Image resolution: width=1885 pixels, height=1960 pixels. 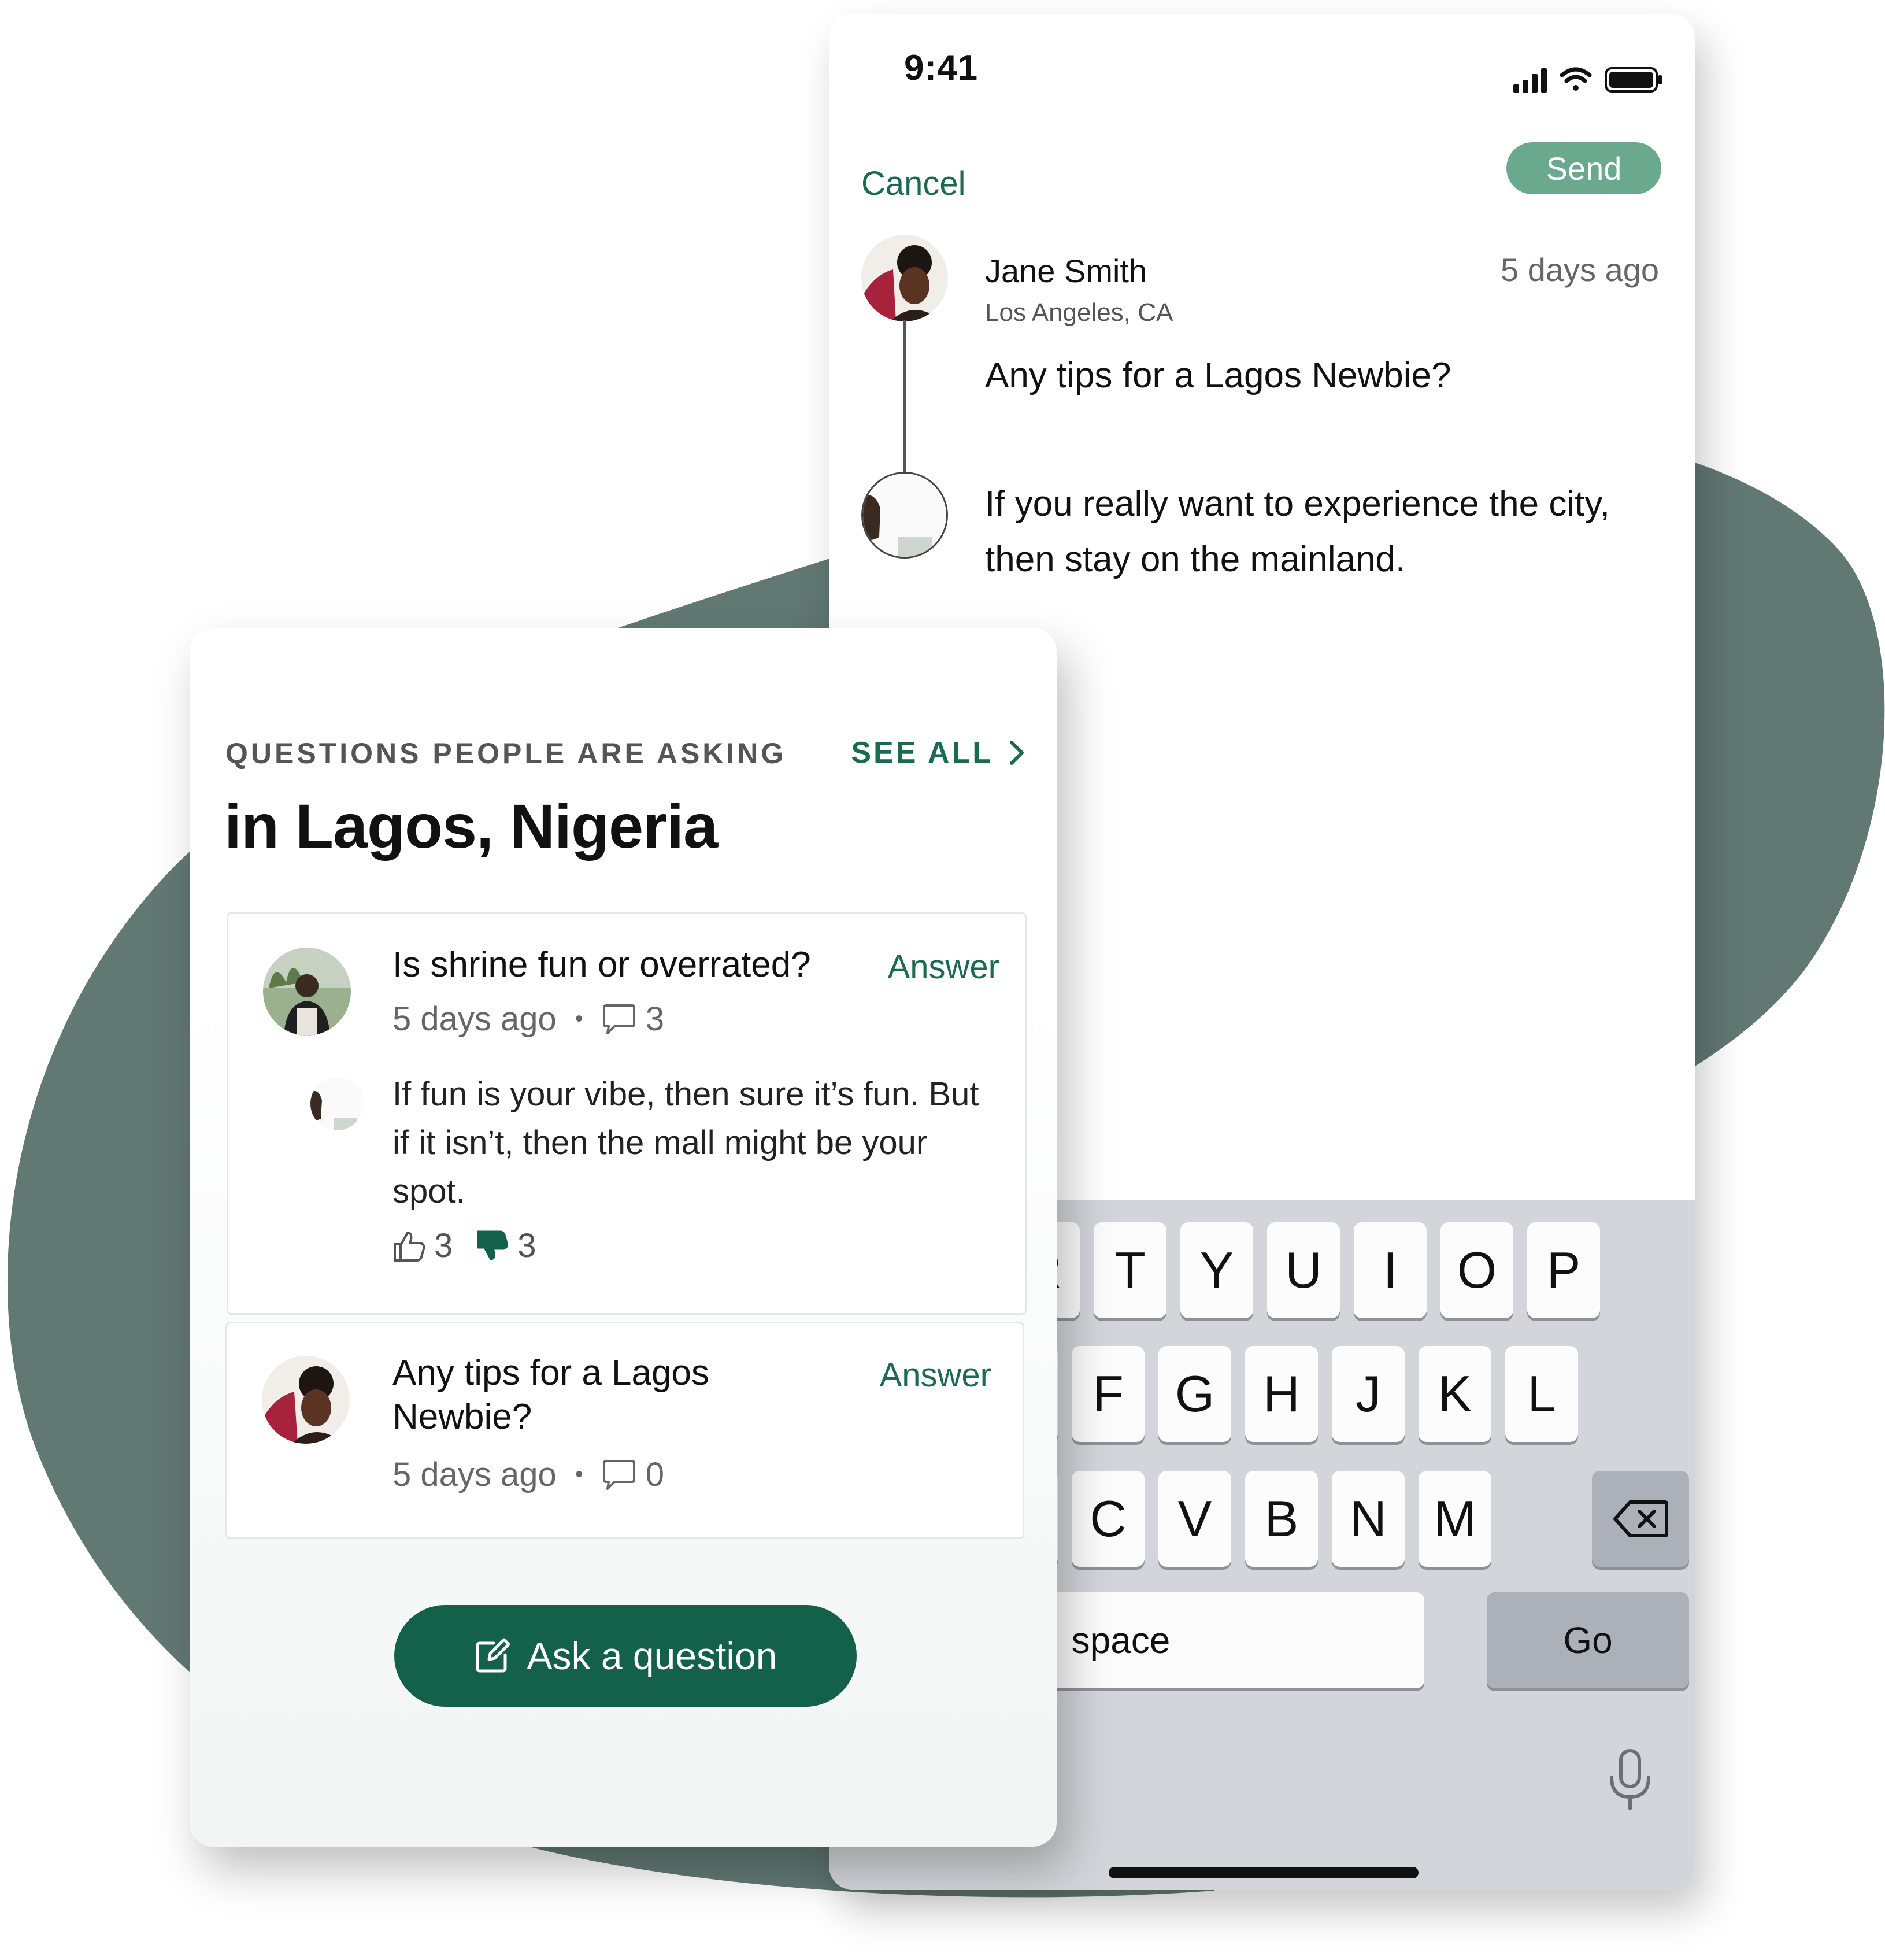 I want to click on microphone-icon, so click(x=1630, y=1781).